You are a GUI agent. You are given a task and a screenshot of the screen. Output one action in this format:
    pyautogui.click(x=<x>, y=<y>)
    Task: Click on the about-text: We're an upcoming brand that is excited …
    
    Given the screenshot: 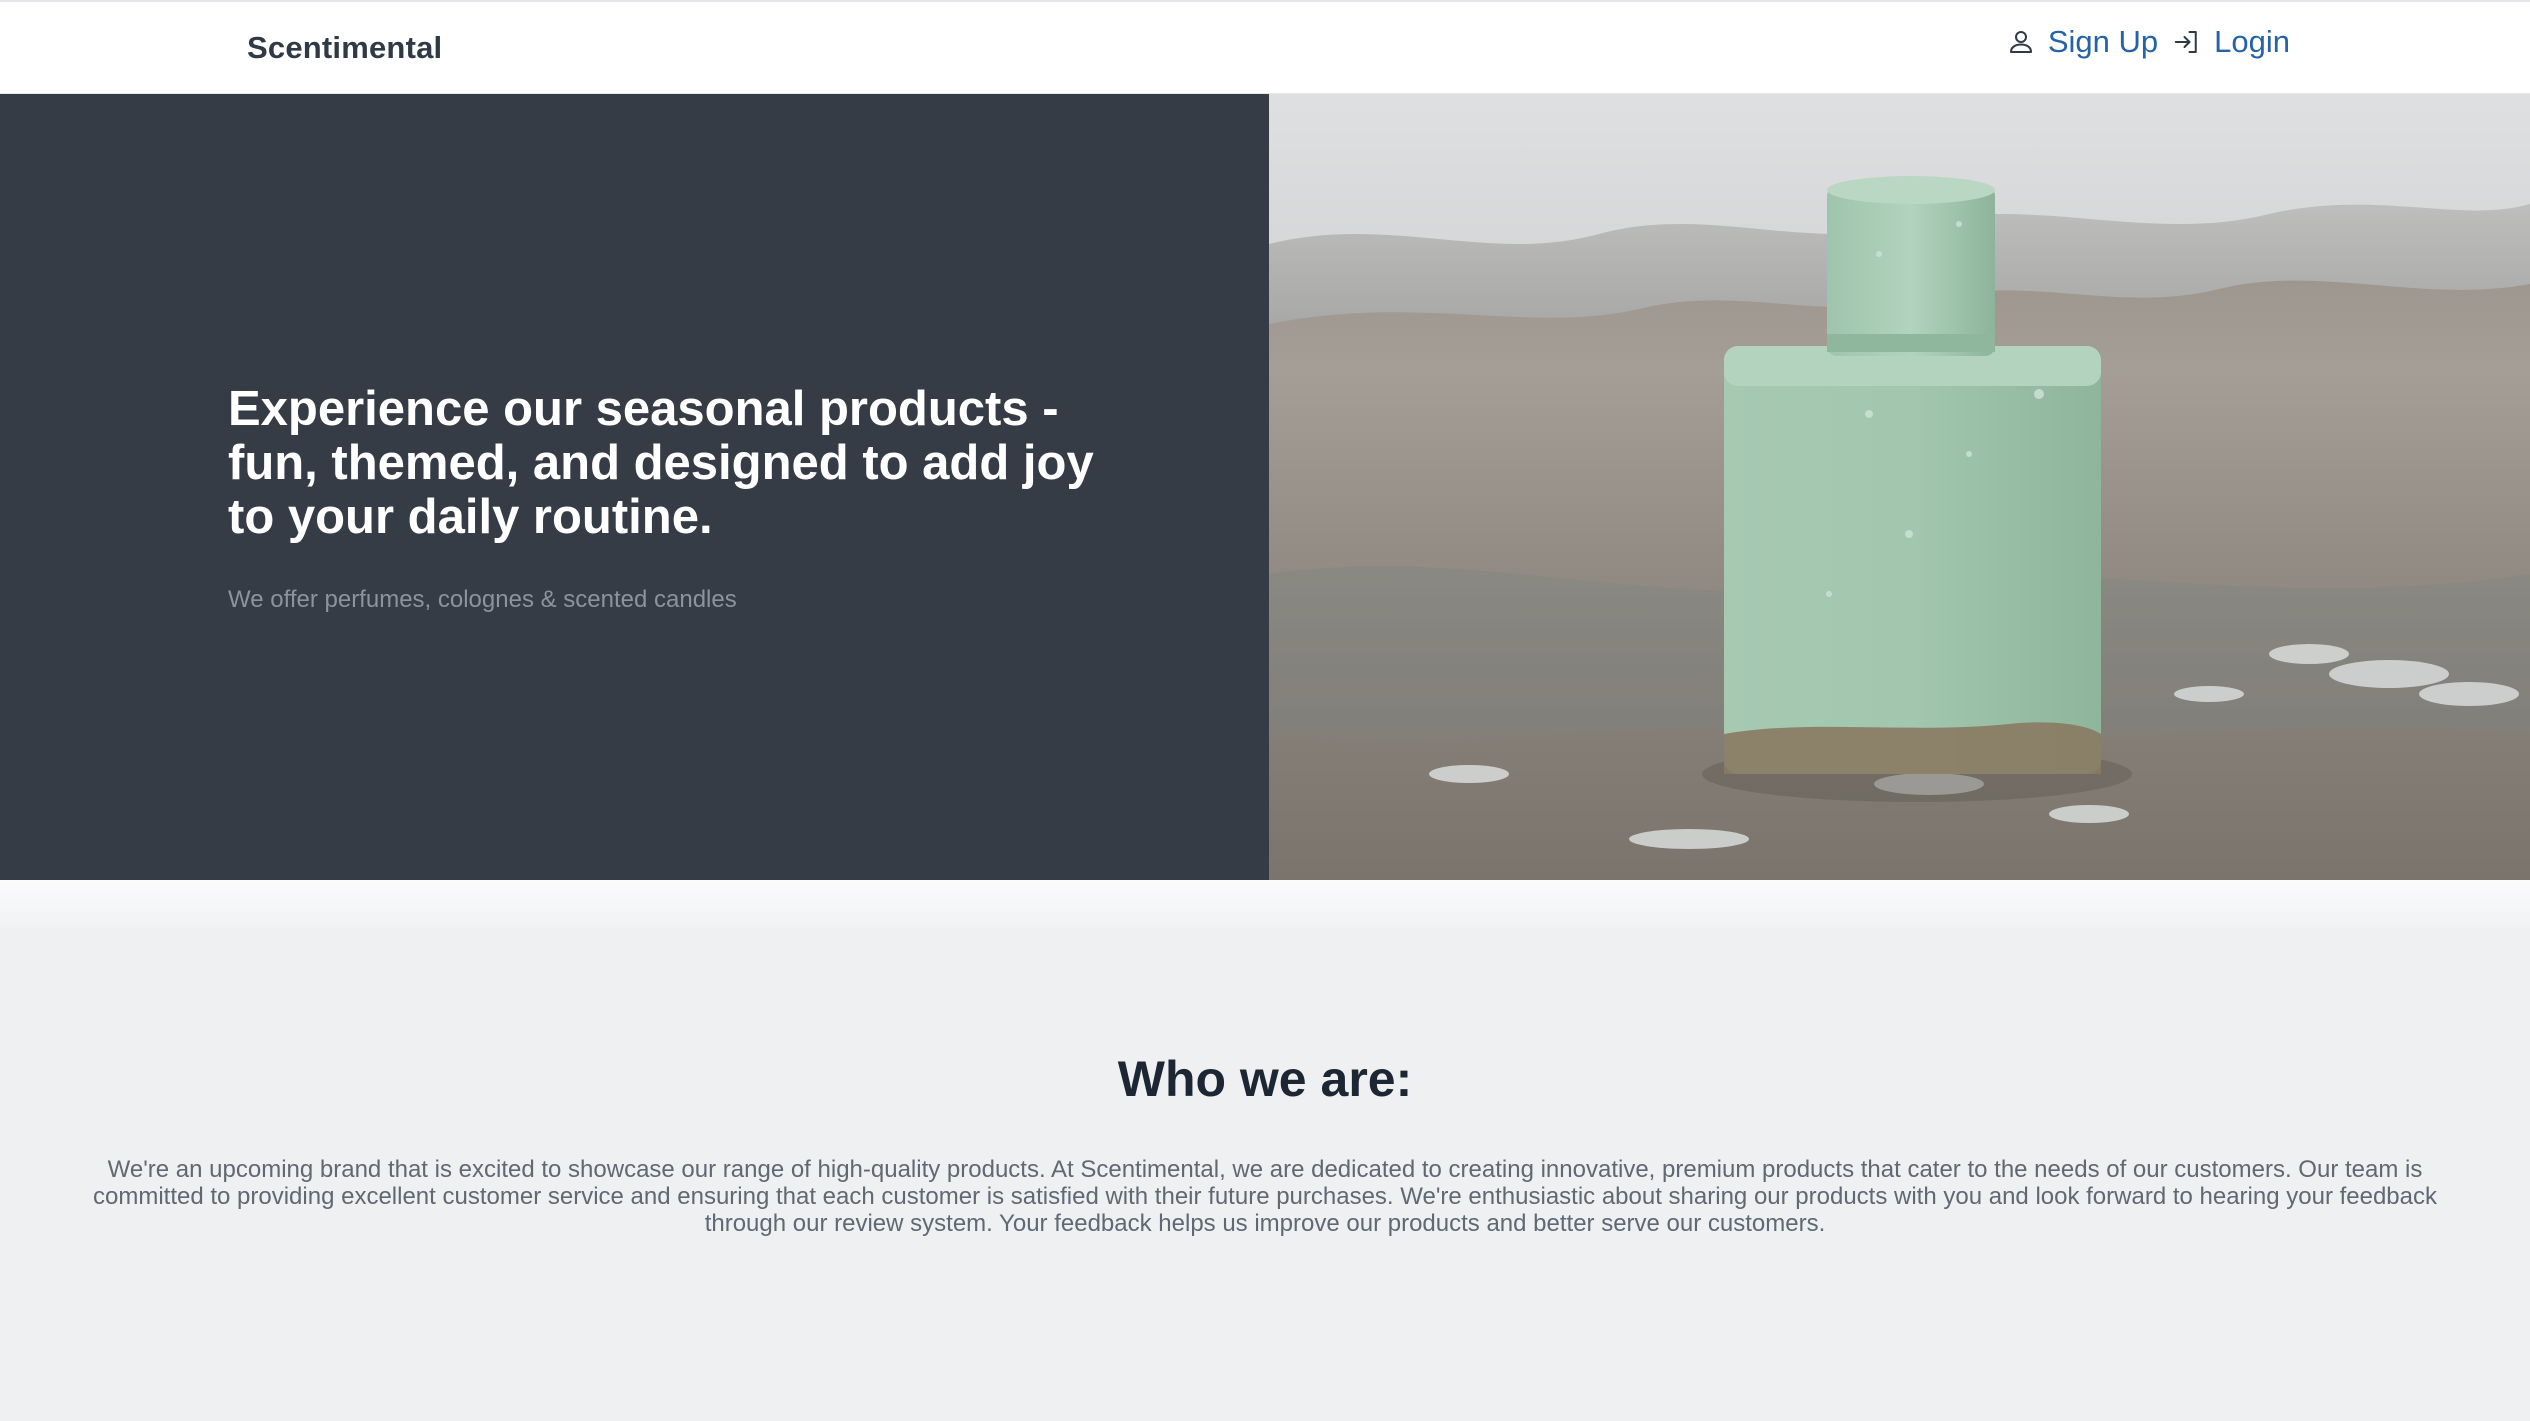 What is the action you would take?
    pyautogui.click(x=1265, y=1196)
    